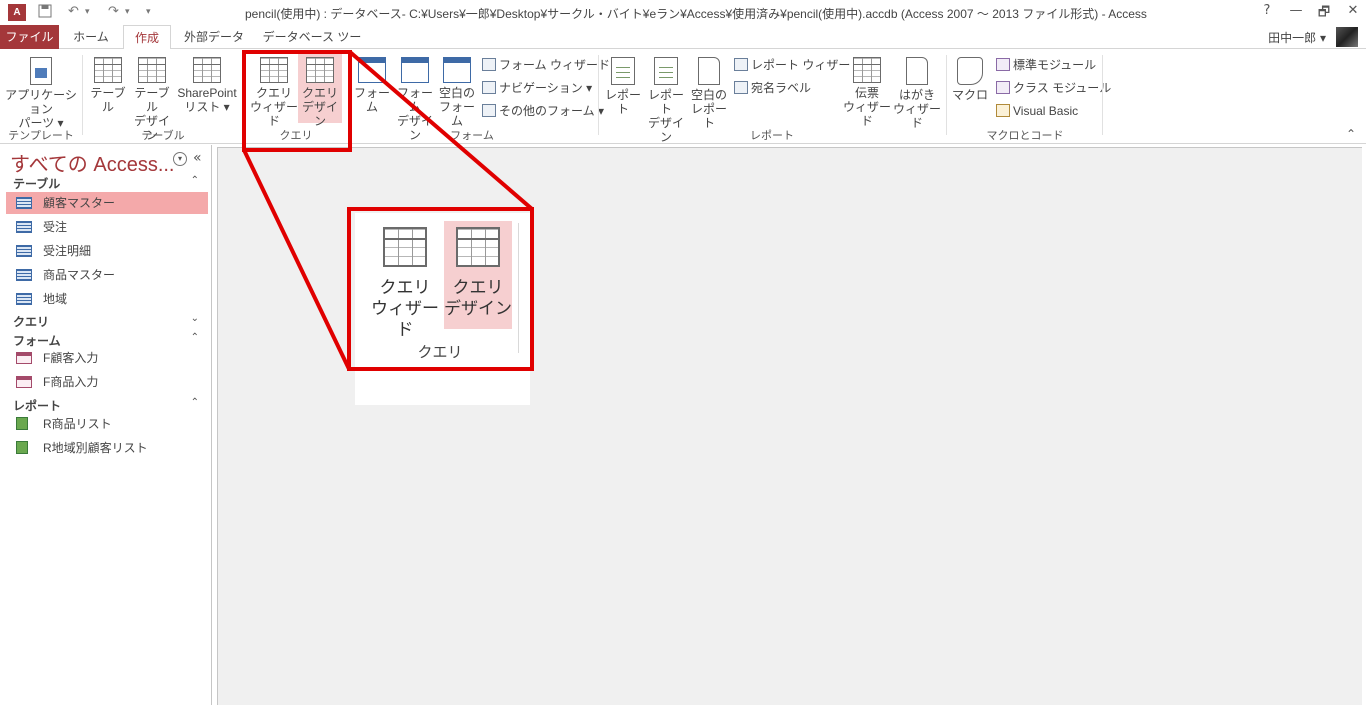 Image resolution: width=1366 pixels, height=705 pixels. Describe the element at coordinates (1324, 14) in the screenshot. I see `restore-button: 🗗` at that location.